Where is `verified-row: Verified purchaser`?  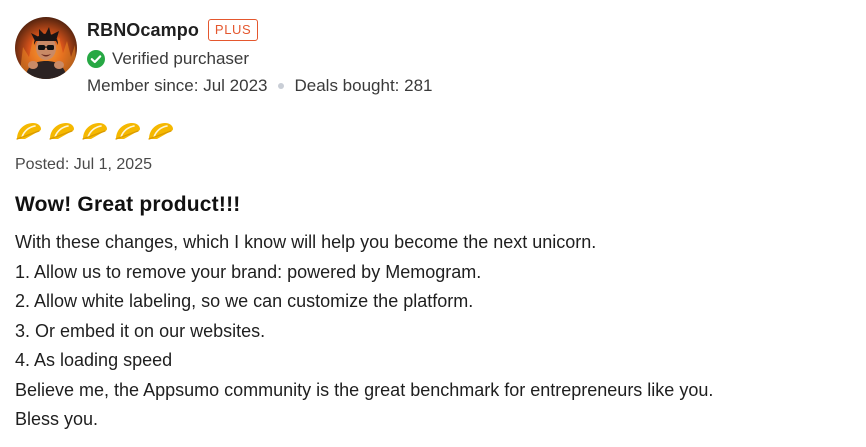 verified-row: Verified purchaser is located at coordinates (259, 59).